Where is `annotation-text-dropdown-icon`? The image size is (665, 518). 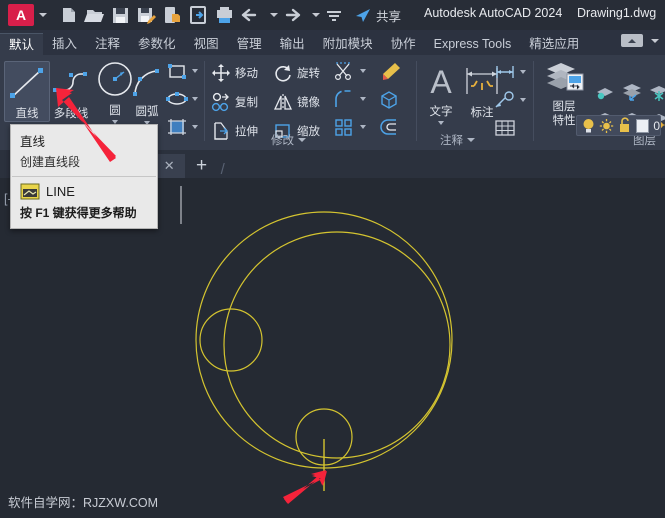 annotation-text-dropdown-icon is located at coordinates (441, 123).